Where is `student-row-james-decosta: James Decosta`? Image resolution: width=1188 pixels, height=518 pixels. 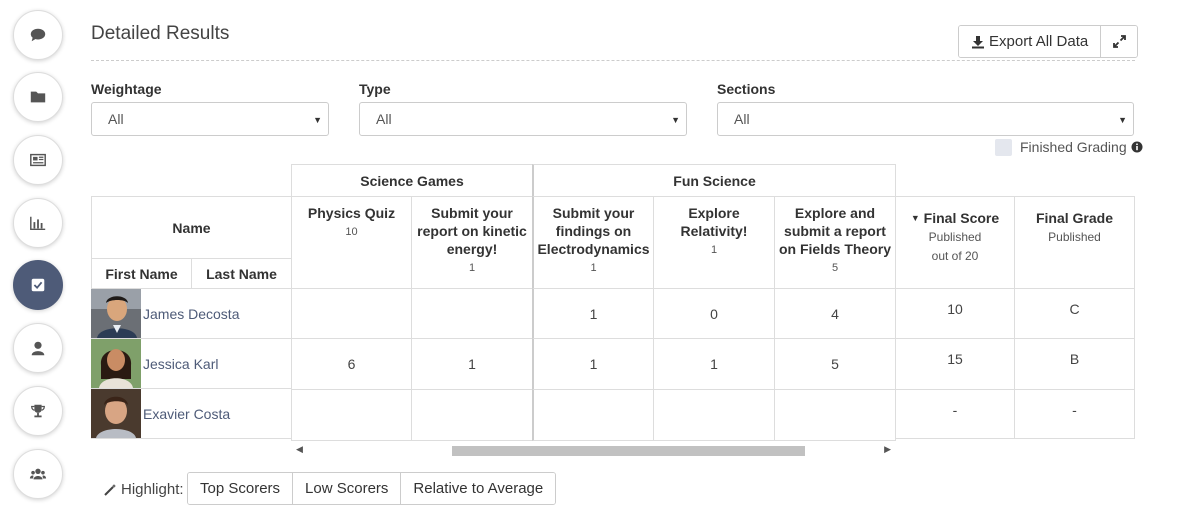 student-row-james-decosta: James Decosta is located at coordinates (191, 314).